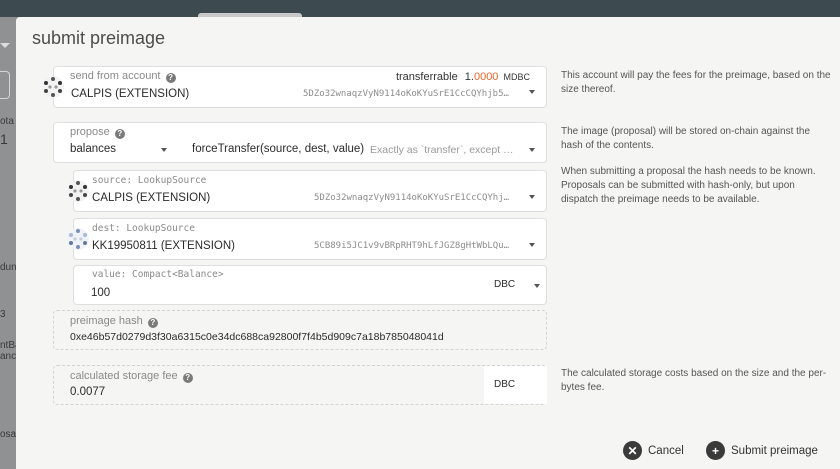  I want to click on value-unit: DBC, so click(505, 284).